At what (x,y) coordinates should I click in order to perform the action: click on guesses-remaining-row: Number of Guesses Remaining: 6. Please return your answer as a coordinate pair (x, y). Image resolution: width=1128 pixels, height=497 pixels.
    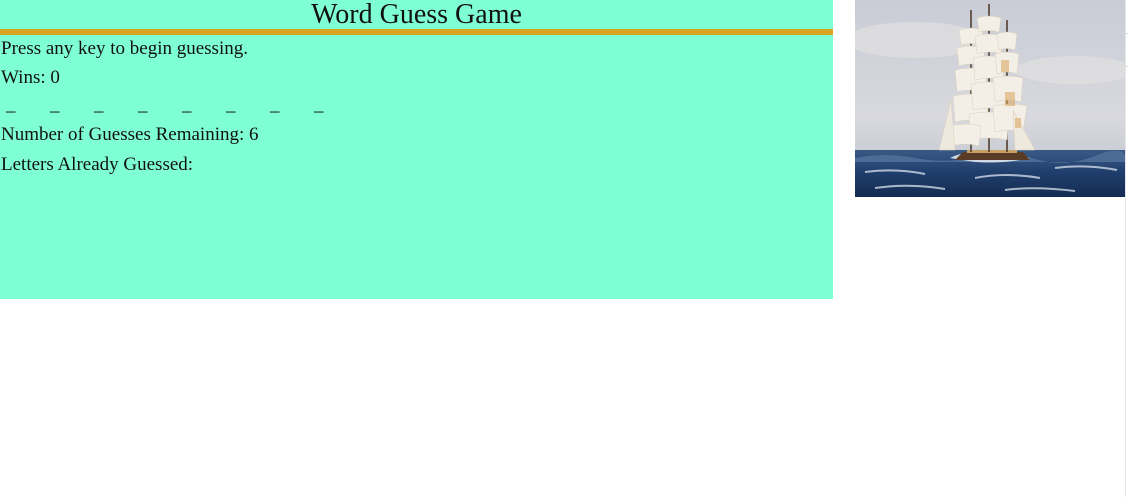
    Looking at the image, I should click on (416, 135).